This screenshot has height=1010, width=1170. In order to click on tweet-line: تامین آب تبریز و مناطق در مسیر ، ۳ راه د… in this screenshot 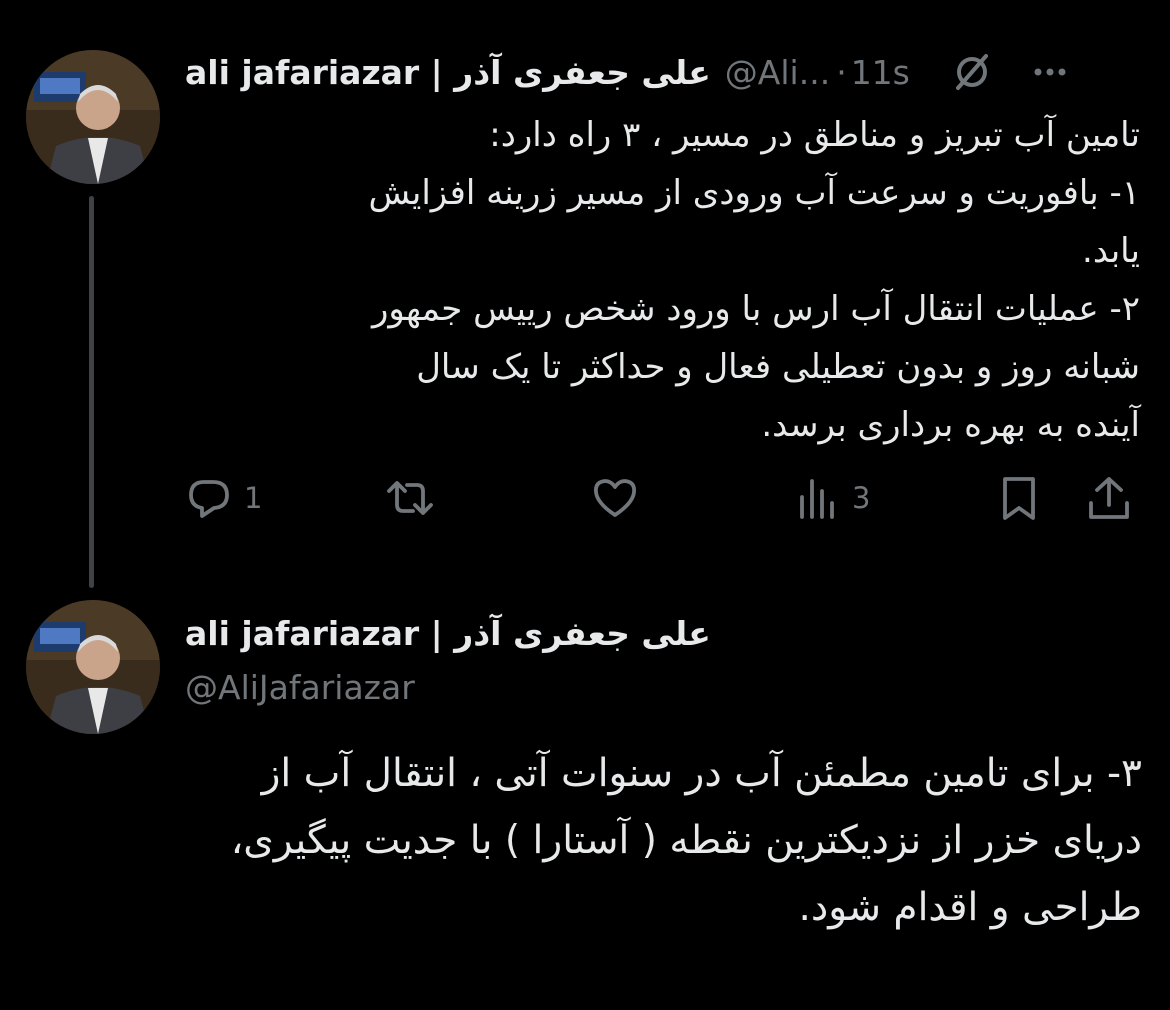, I will do `click(814, 135)`.